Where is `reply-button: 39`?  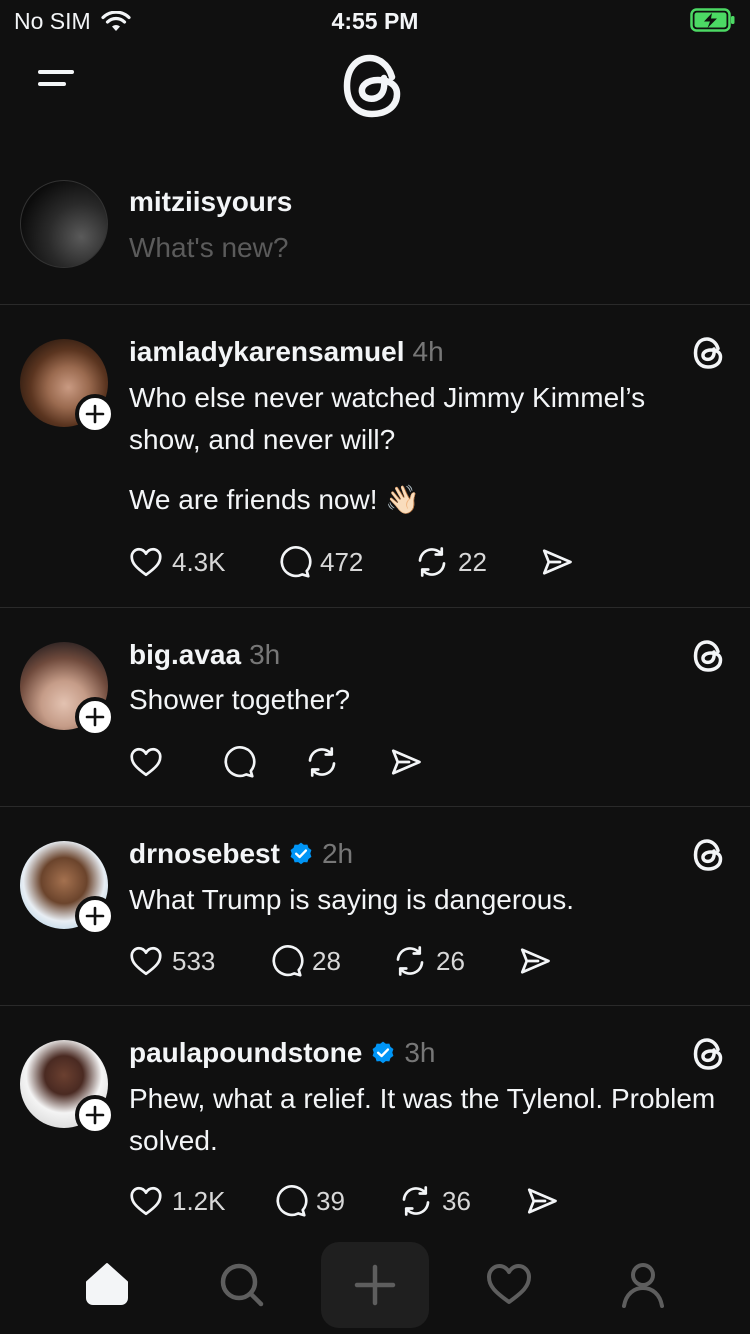 reply-button: 39 is located at coordinates (335, 1201).